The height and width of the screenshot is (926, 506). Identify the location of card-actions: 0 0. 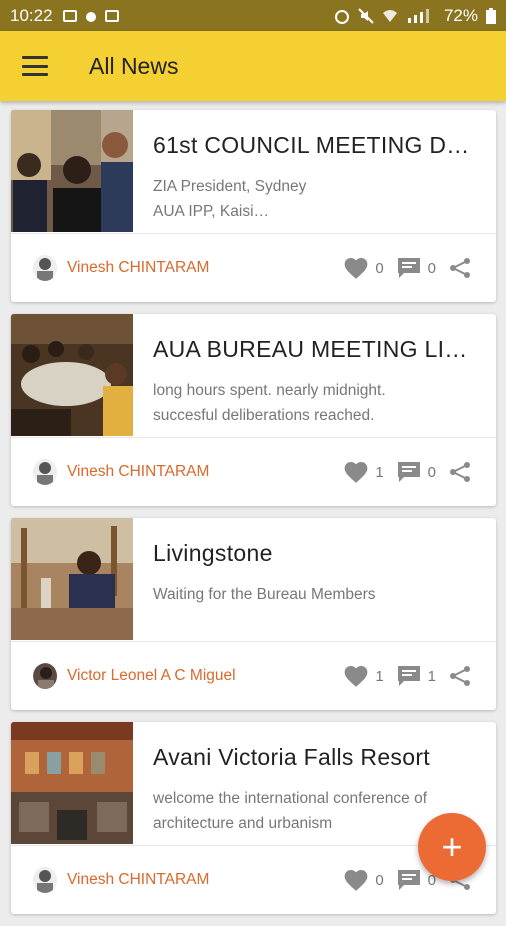
(407, 268).